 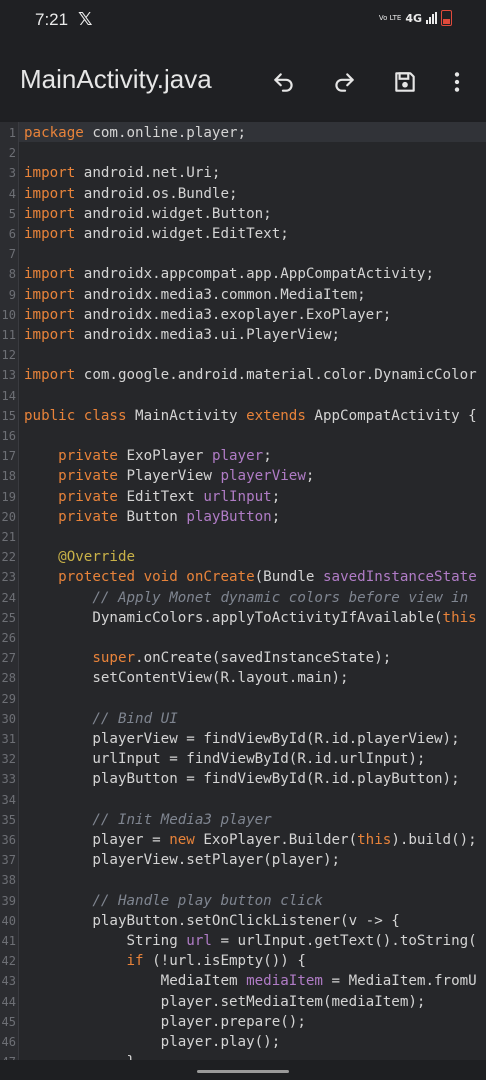 What do you see at coordinates (8, 698) in the screenshot?
I see `line-number: 29` at bounding box center [8, 698].